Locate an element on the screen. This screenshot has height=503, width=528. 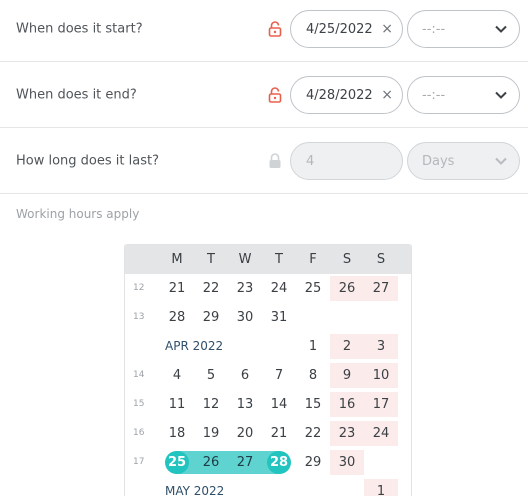
calendar-day: 2 is located at coordinates (347, 346).